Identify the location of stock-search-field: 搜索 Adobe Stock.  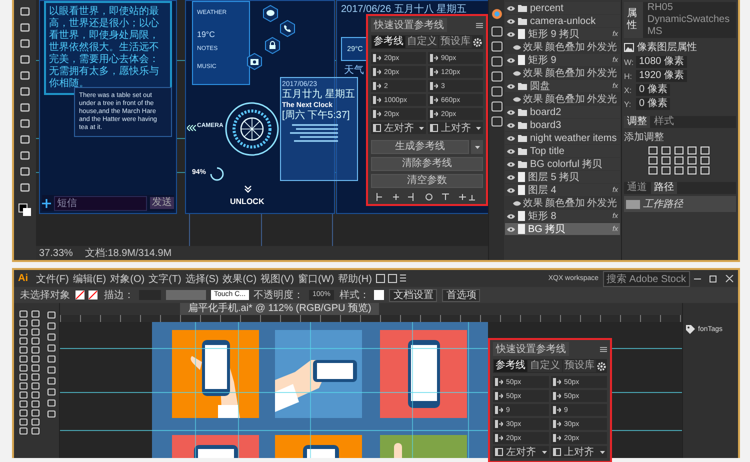
(646, 278).